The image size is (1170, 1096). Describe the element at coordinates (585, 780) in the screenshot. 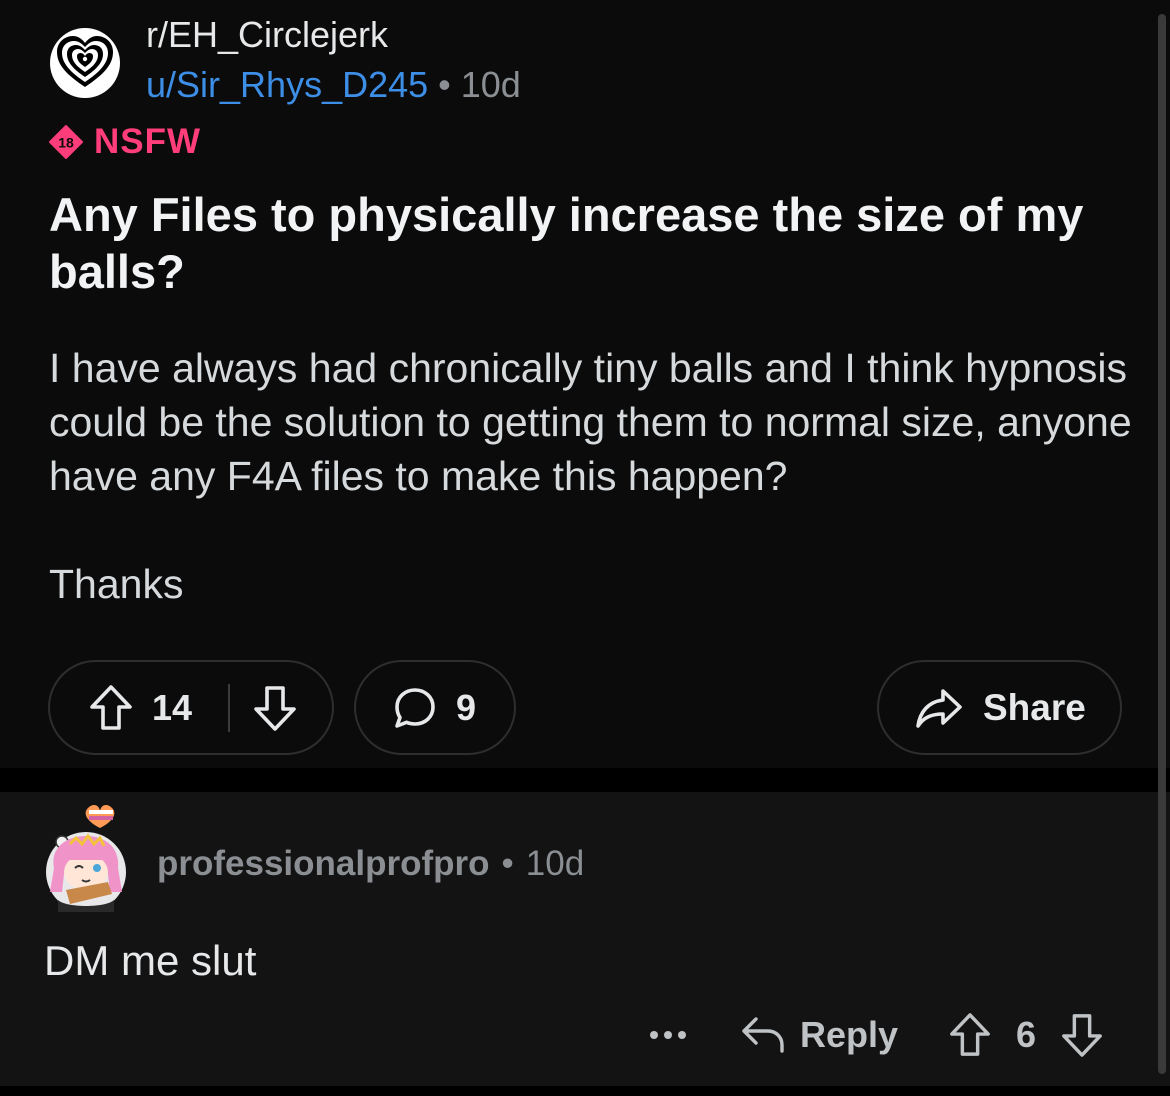

I see `section-divider` at that location.